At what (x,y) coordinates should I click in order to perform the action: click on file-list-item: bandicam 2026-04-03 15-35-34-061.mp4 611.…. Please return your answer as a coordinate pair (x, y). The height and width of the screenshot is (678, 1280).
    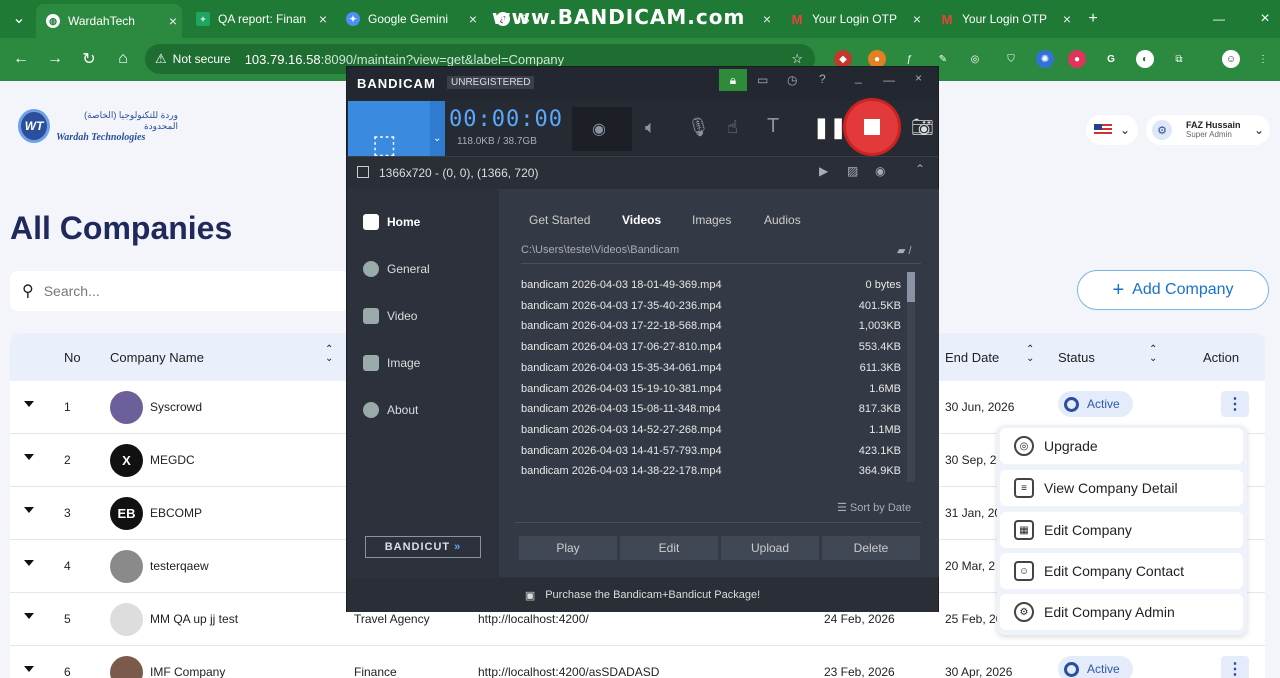
    Looking at the image, I should click on (711, 368).